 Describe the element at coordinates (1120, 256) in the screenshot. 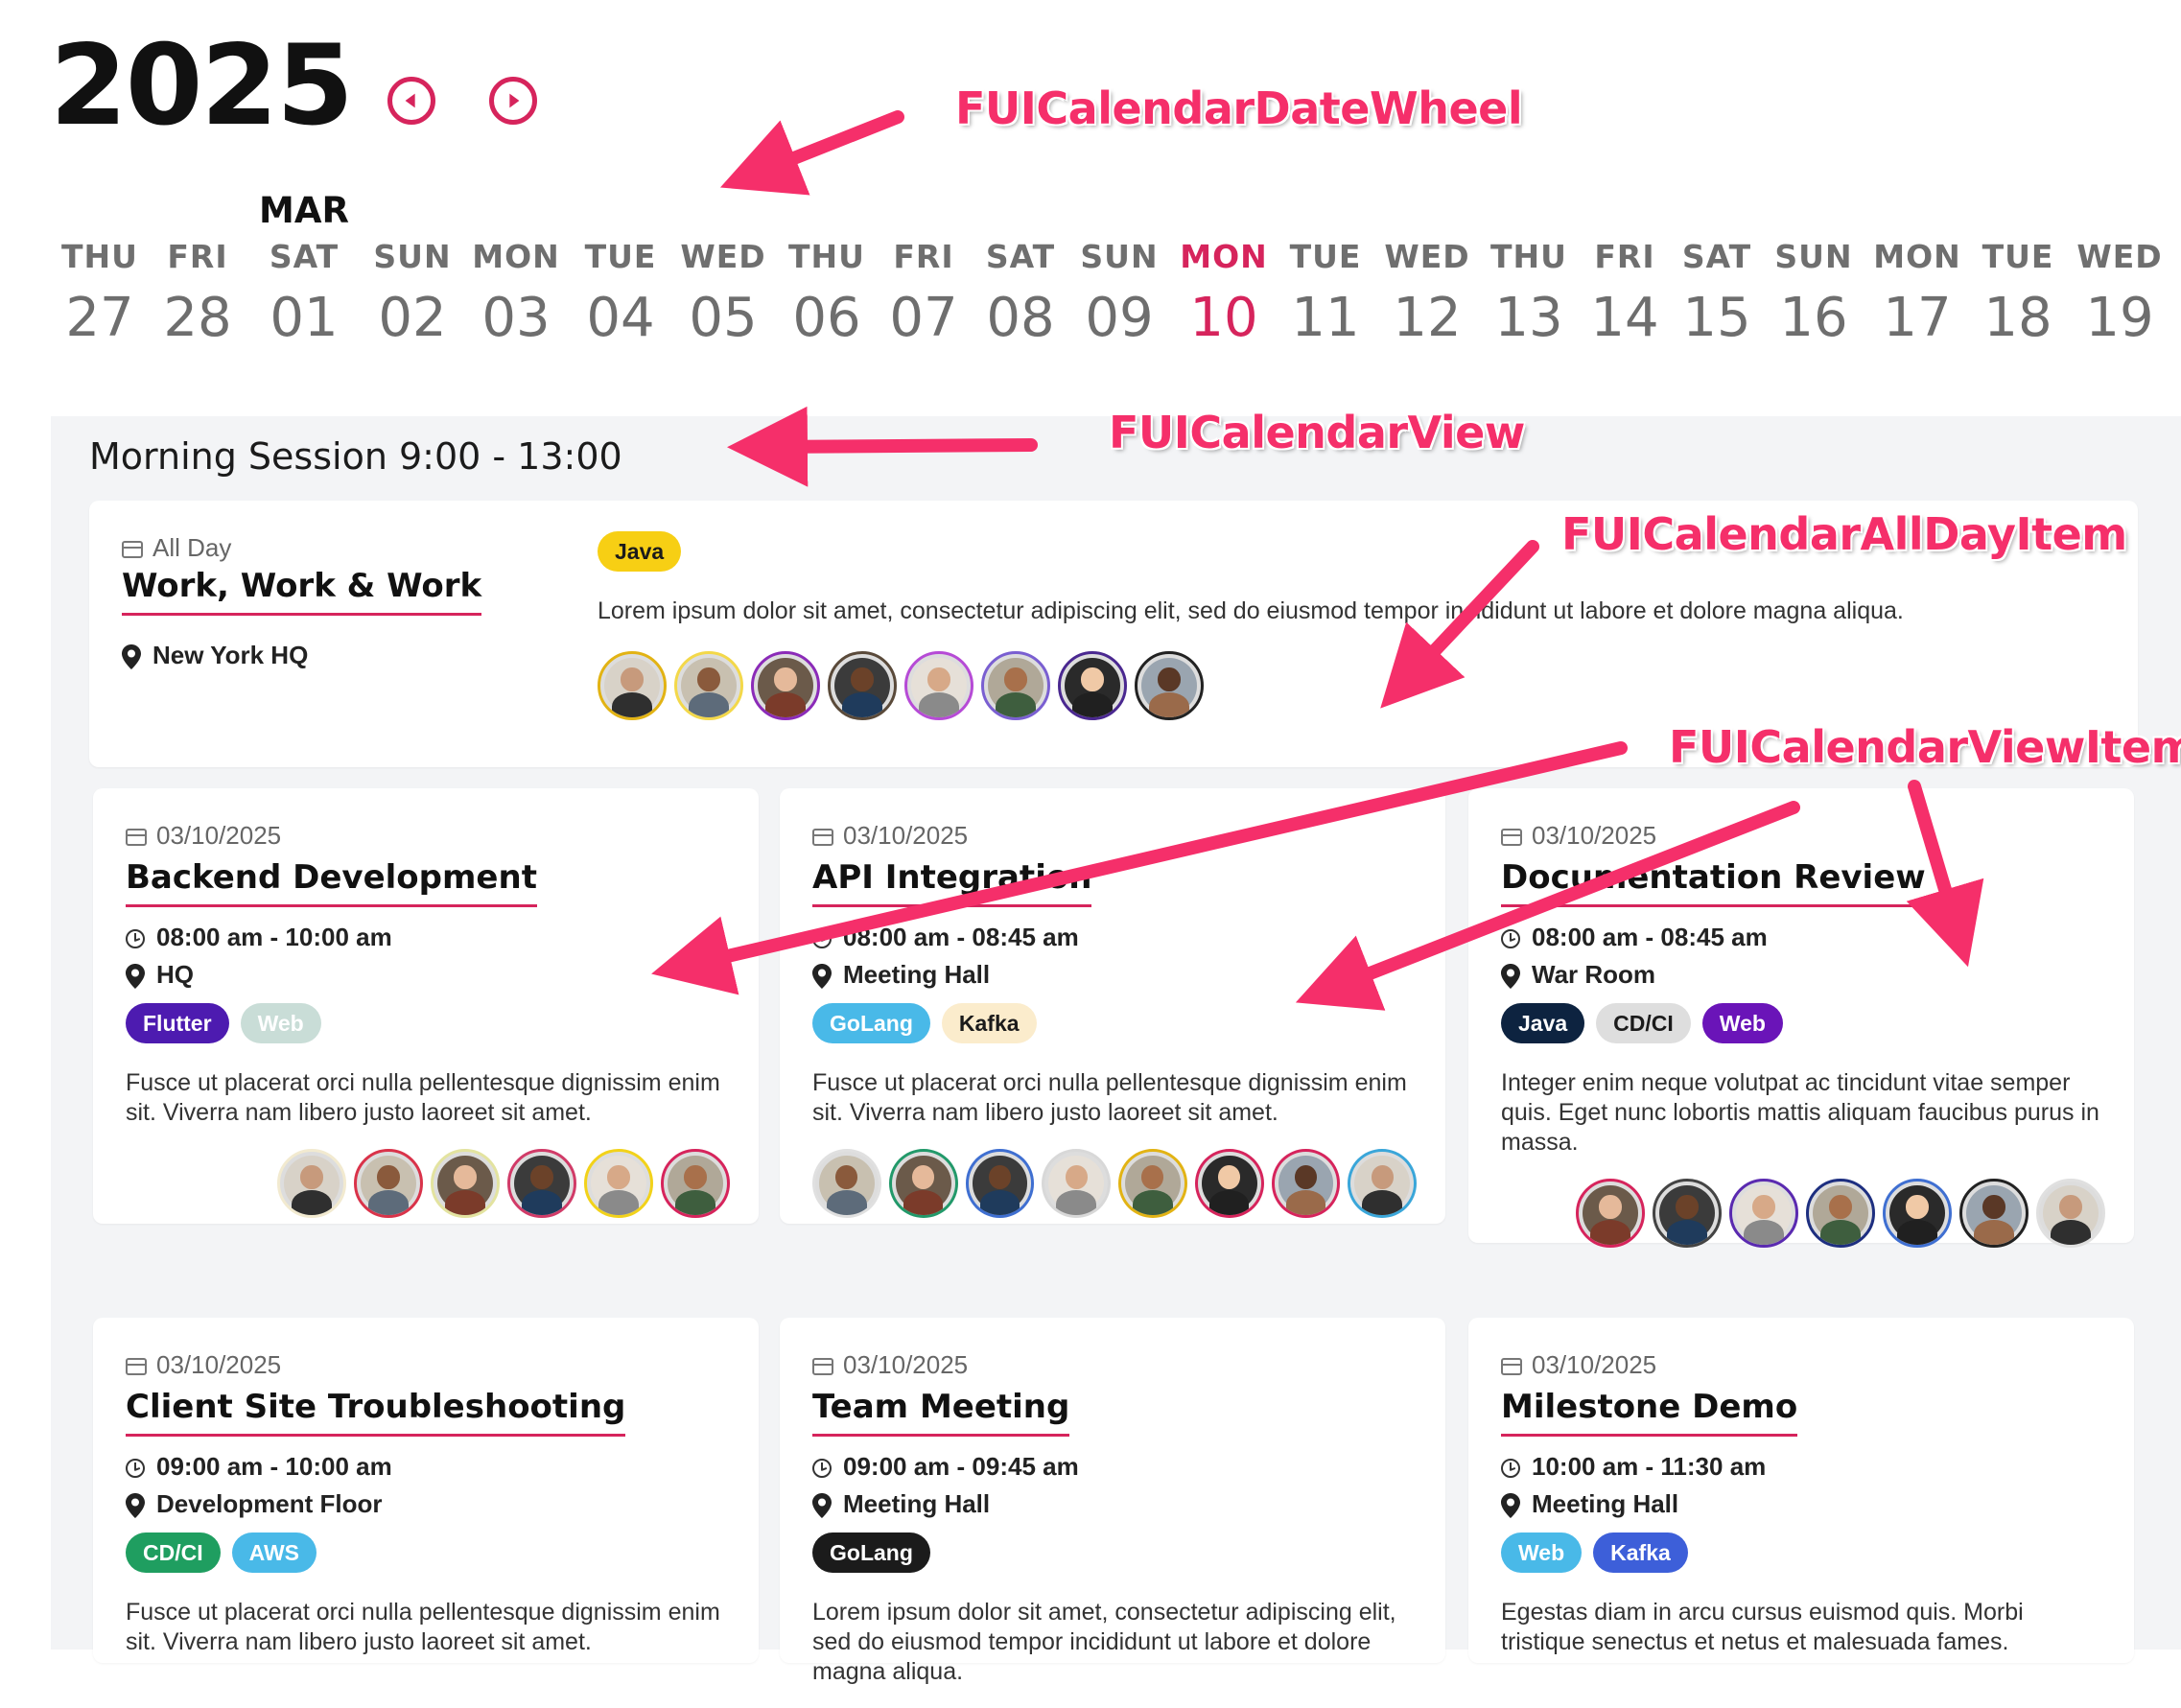

I see `day-name: SUN` at that location.